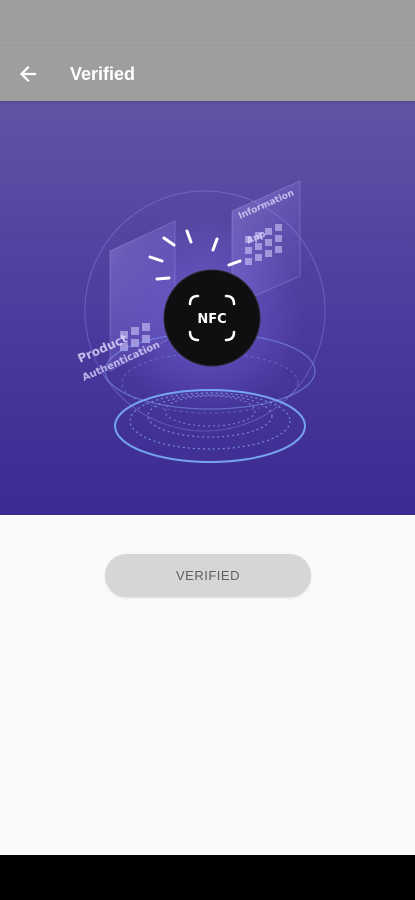 Image resolution: width=415 pixels, height=900 pixels. I want to click on app-bar: Verified, so click(207, 73).